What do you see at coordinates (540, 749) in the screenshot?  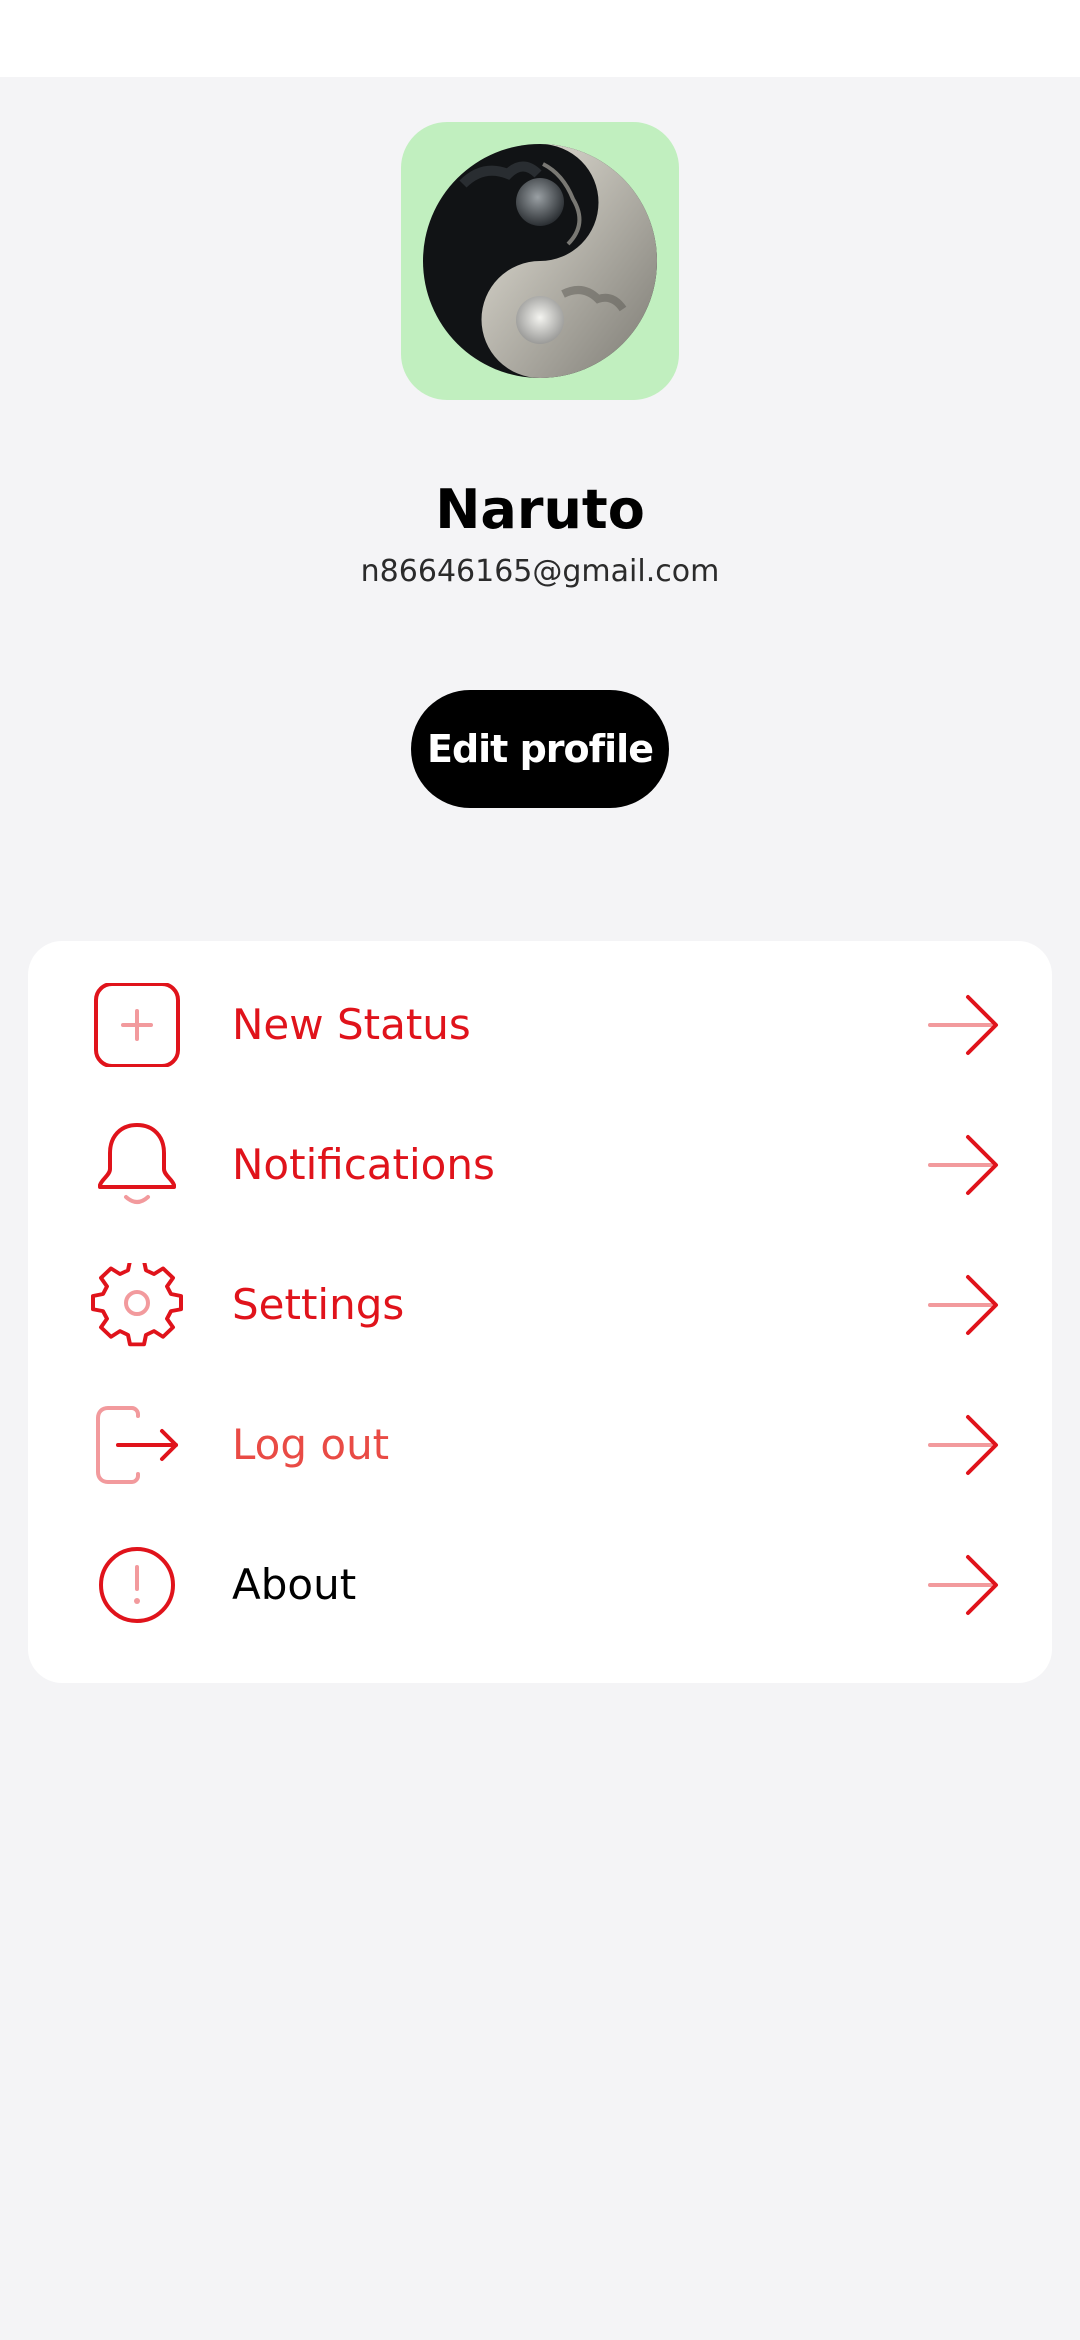 I see `edit-profile-button: Edit profile` at bounding box center [540, 749].